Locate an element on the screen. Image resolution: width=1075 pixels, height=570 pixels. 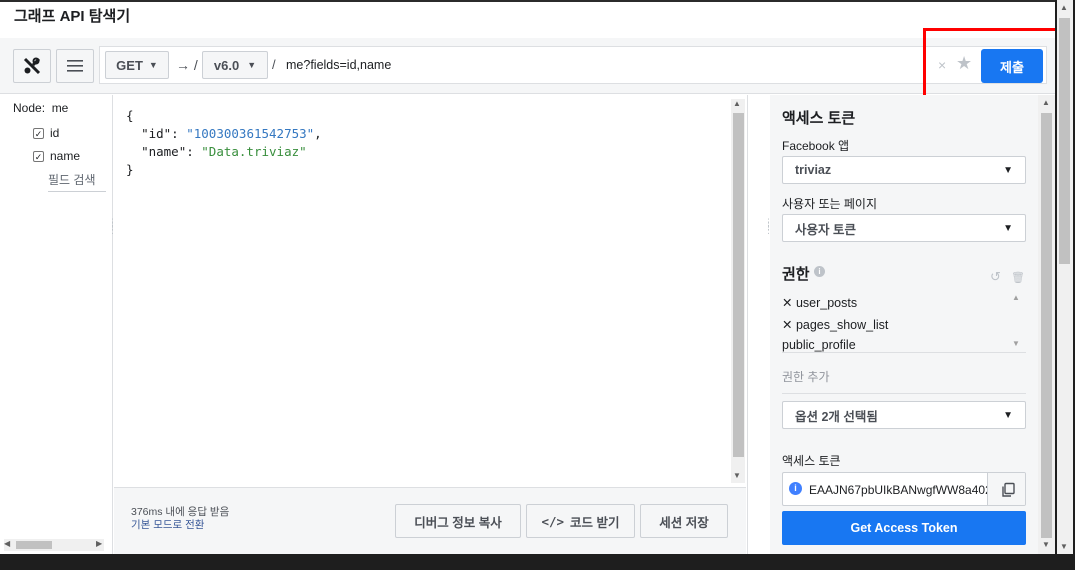
hamburger-icon is located at coordinates (75, 66).